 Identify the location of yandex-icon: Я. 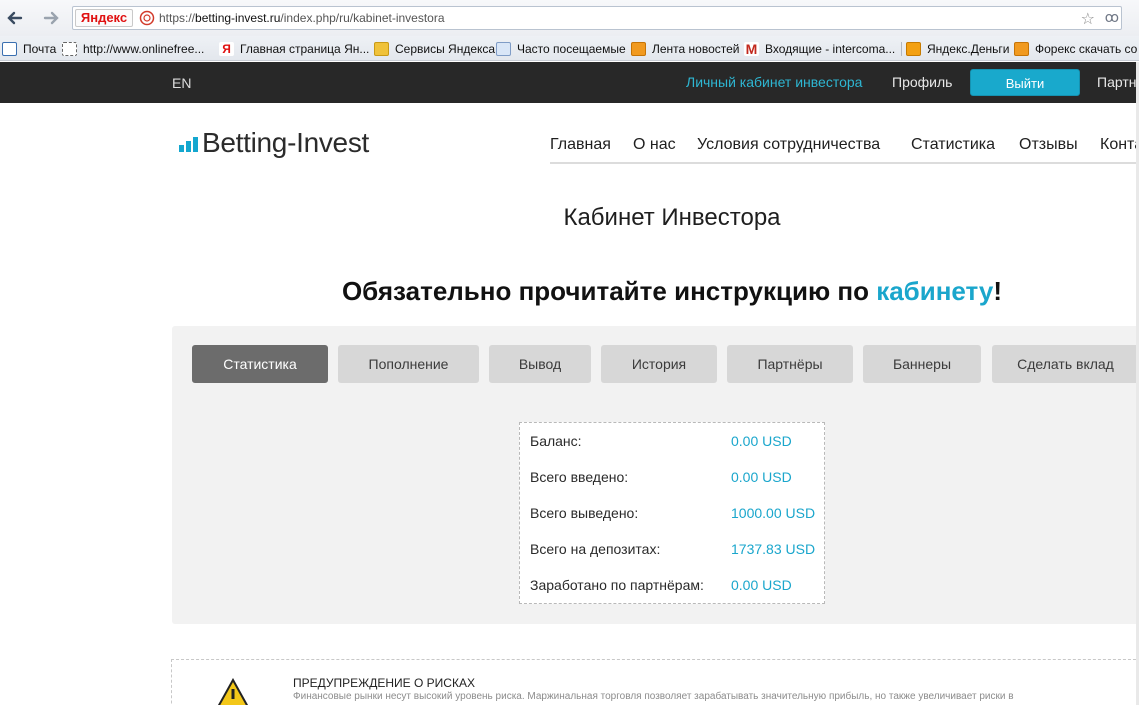
(226, 48).